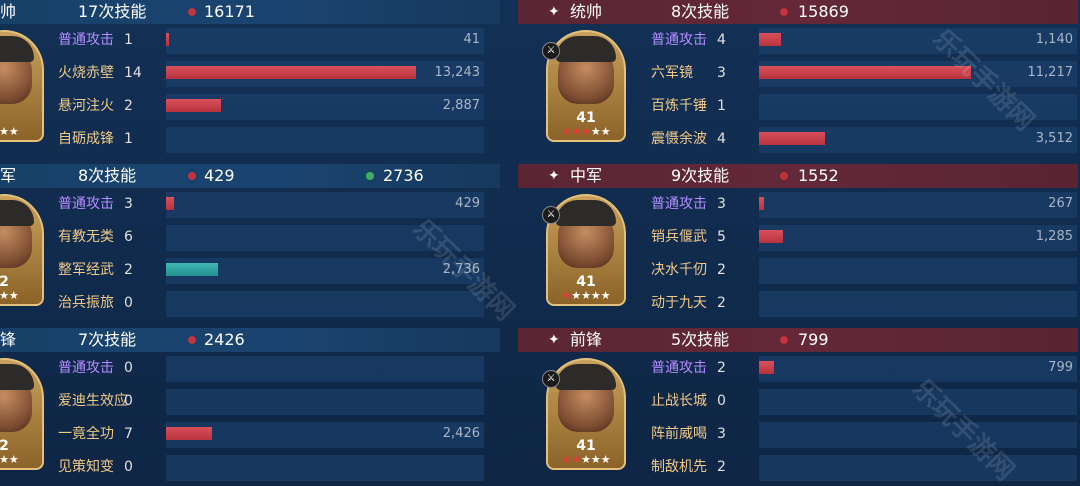 This screenshot has width=1080, height=486. I want to click on role-star-icon: ✦, so click(554, 340).